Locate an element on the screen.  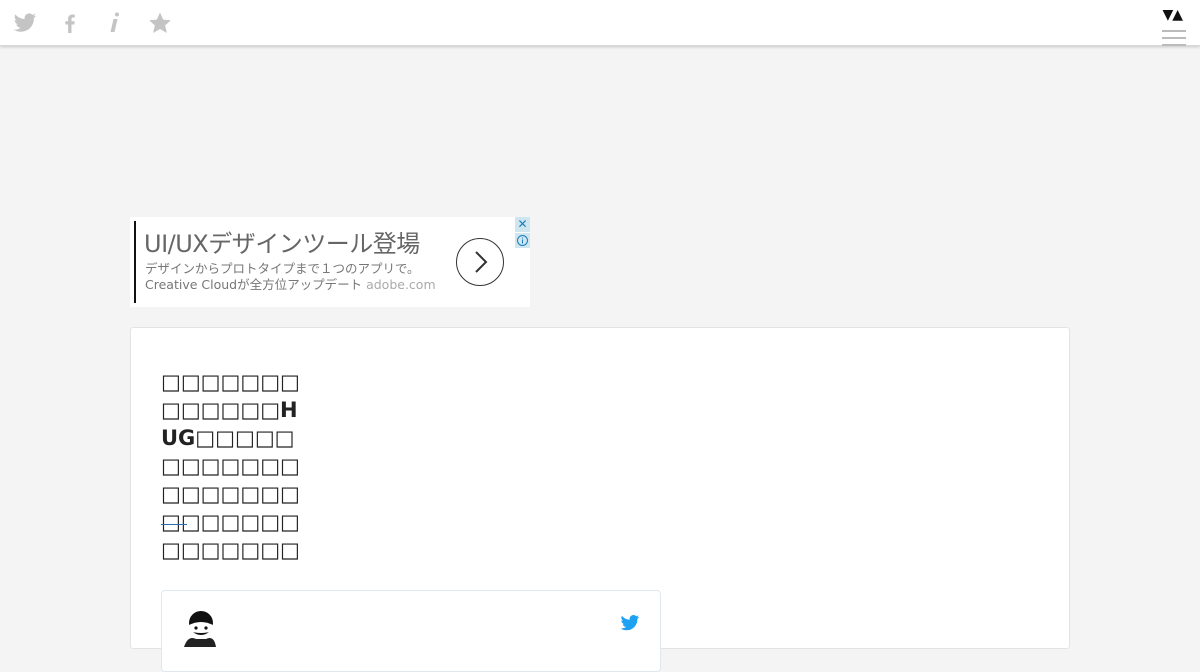
ad-headline: UI/UXデザインツール登場 is located at coordinates (282, 244).